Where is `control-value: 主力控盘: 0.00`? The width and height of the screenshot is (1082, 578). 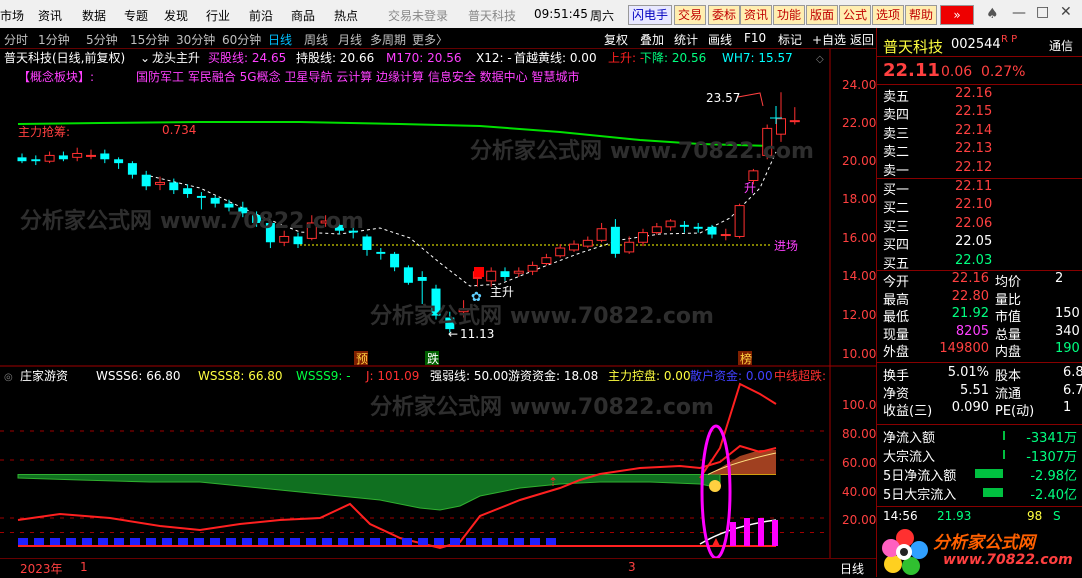 control-value: 主力控盘: 0.00 is located at coordinates (649, 375).